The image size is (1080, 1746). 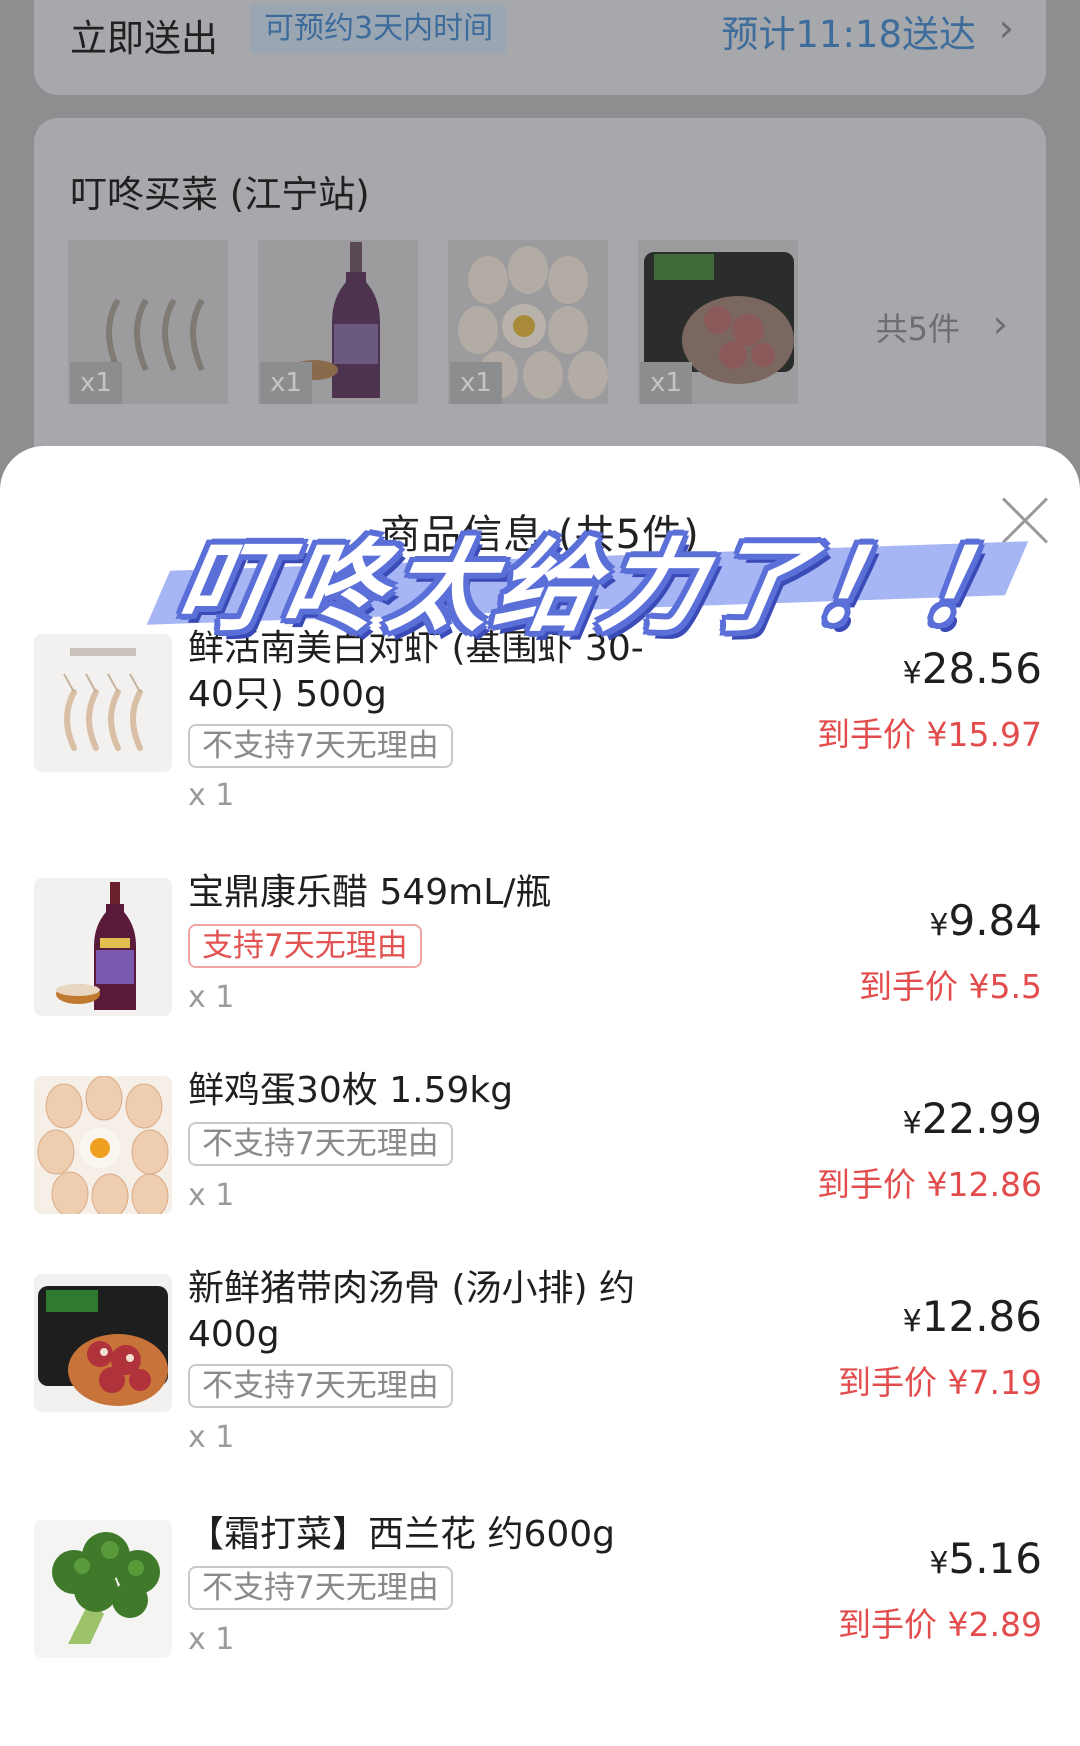 I want to click on original-price: ¥28.56, so click(x=972, y=668).